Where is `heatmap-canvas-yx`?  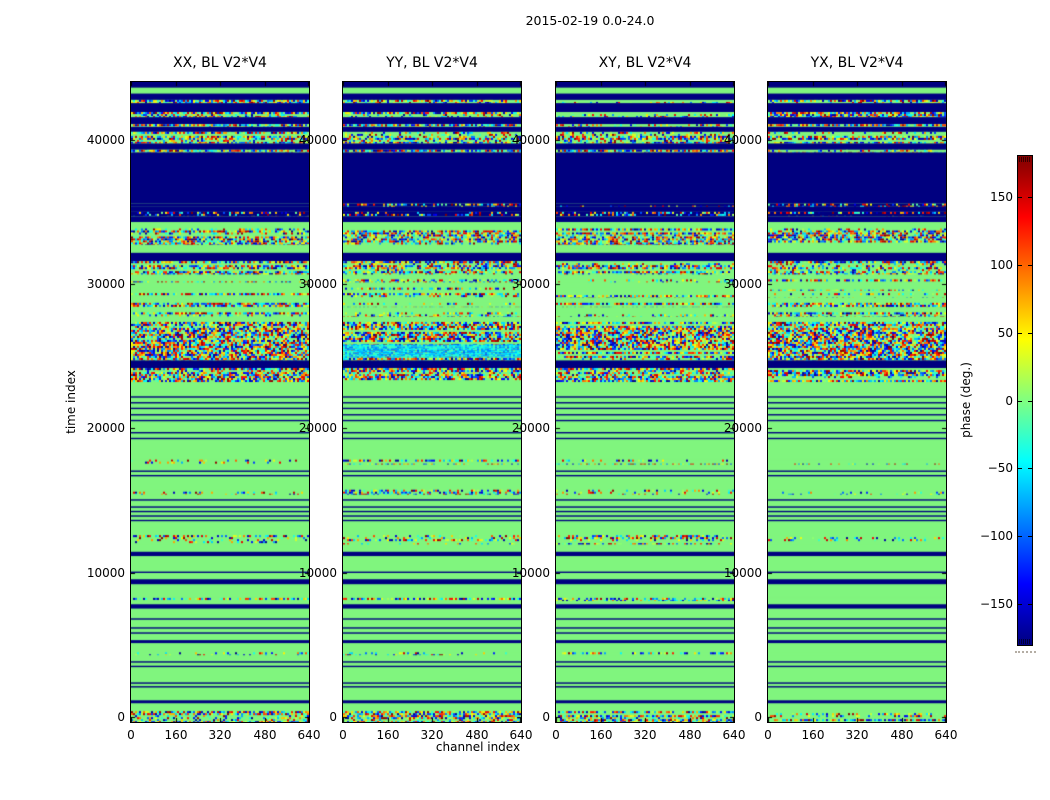
heatmap-canvas-yx is located at coordinates (857, 402).